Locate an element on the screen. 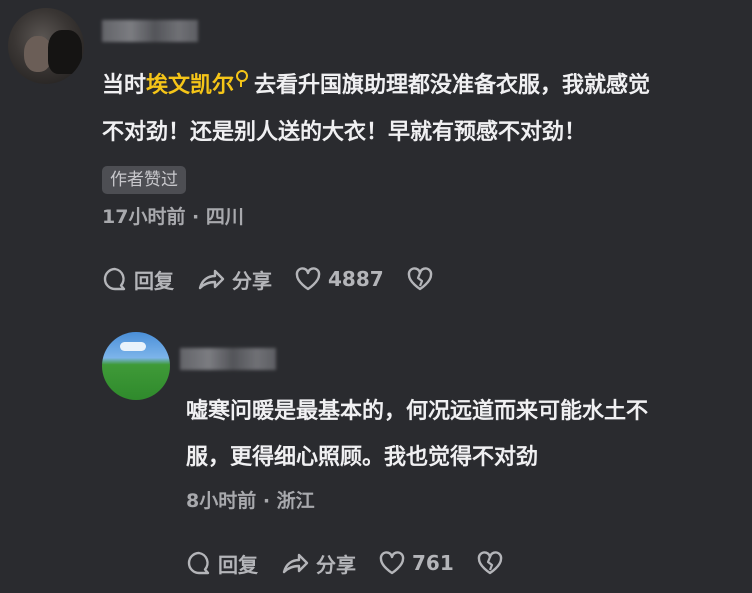 This screenshot has width=752, height=593. replier-username-blurred is located at coordinates (228, 359).